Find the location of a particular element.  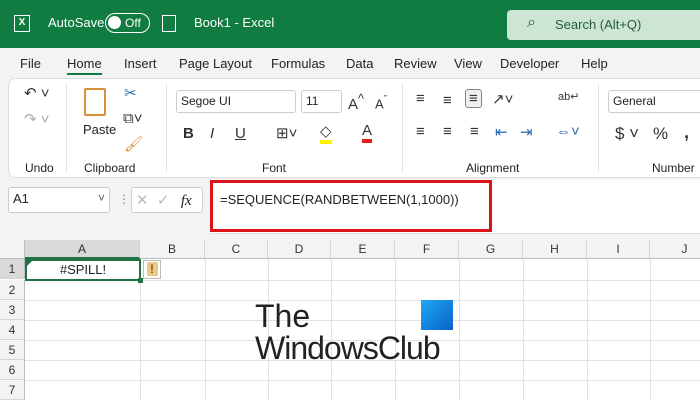

column-header: E is located at coordinates (363, 249).